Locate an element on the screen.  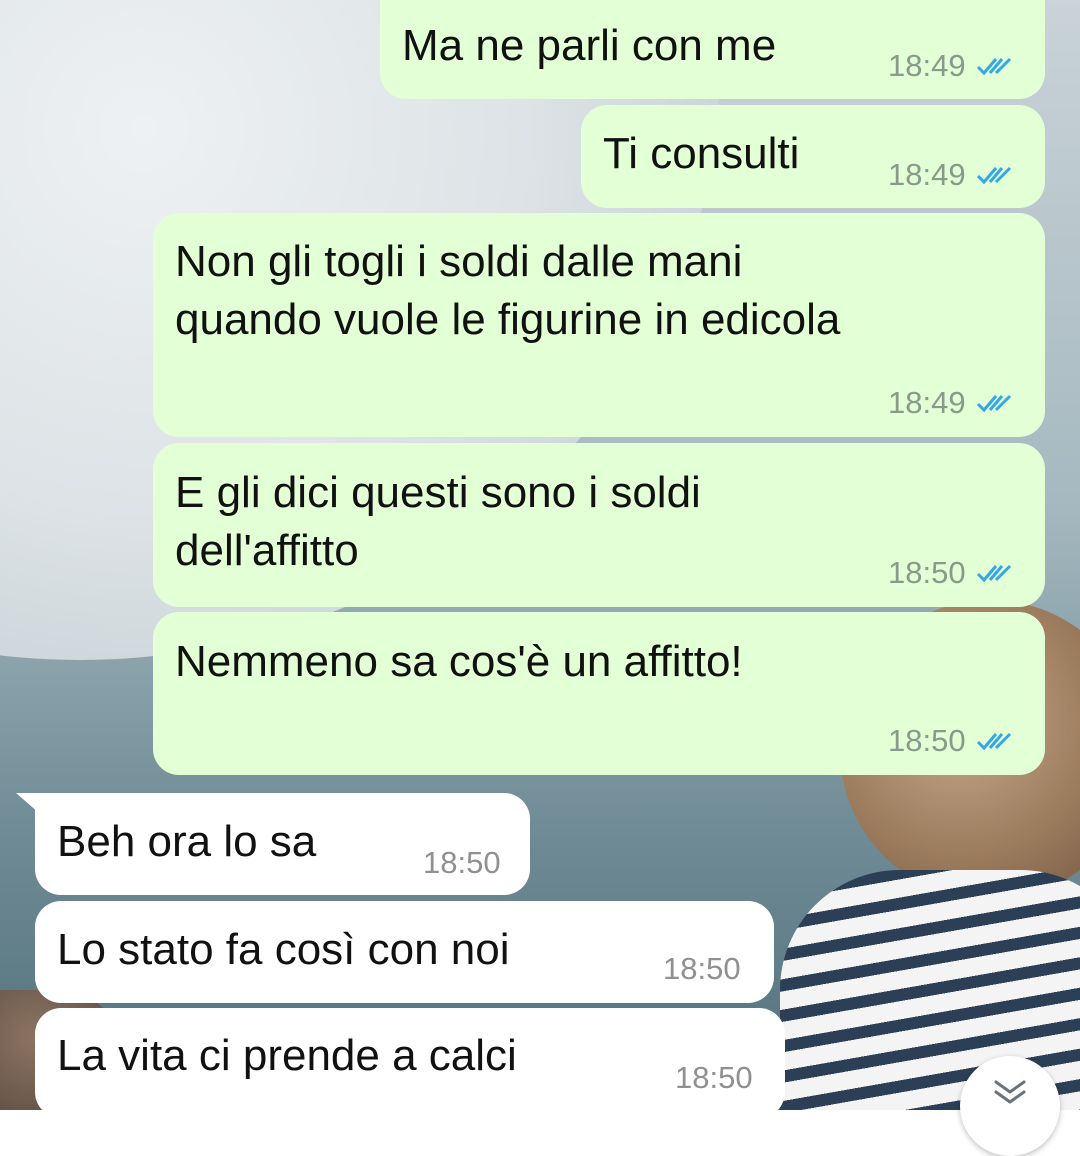
incoming-message: La vita ci prende a calci 18:50 is located at coordinates (410, 1063).